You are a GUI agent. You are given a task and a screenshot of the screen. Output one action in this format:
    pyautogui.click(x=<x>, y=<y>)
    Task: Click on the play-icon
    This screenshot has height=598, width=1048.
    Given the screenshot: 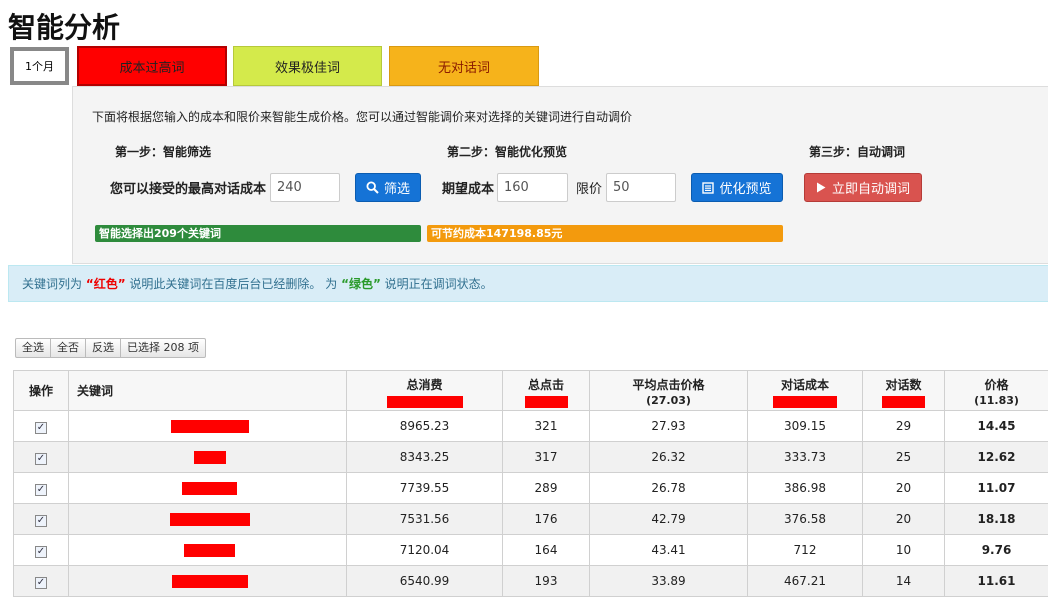 What is the action you would take?
    pyautogui.click(x=821, y=187)
    